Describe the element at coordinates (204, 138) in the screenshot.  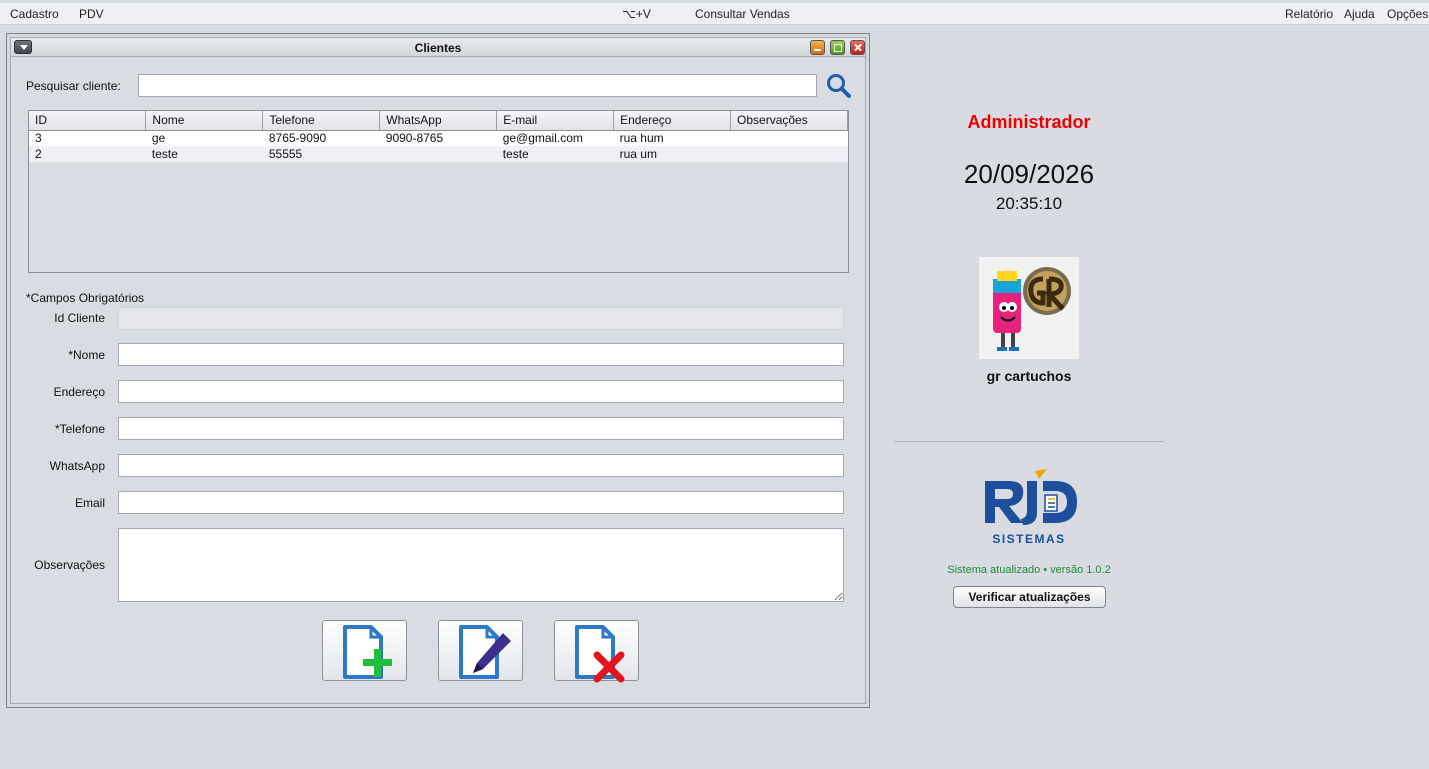
I see `cell-nome: ge` at that location.